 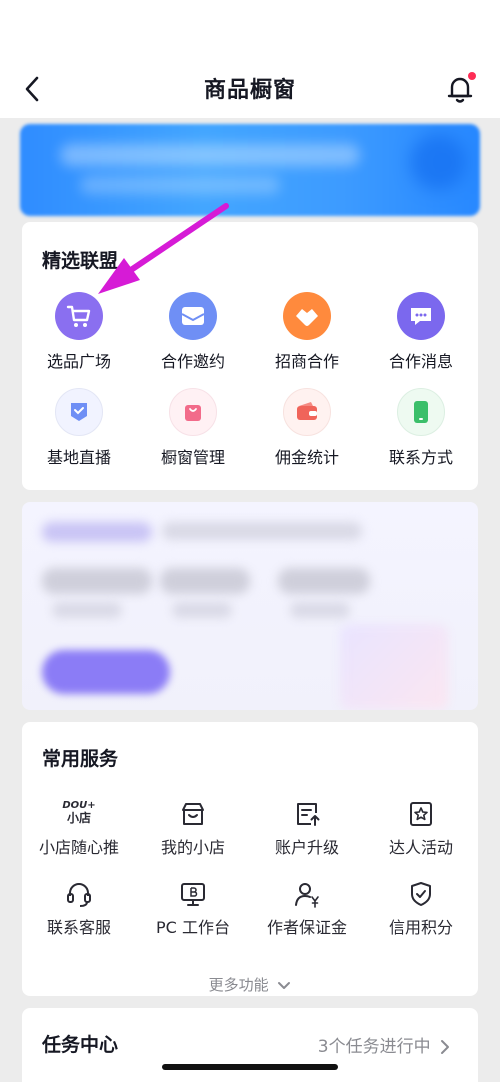 I want to click on service-label: 小店随心推, so click(x=78, y=847).